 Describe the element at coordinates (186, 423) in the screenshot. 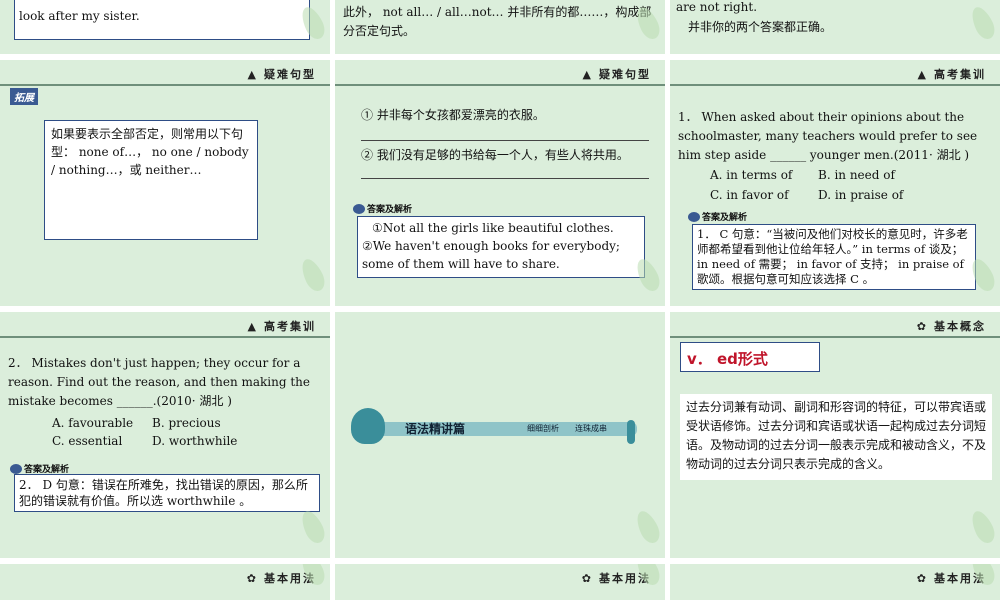

I see `option-b: B. precious` at that location.